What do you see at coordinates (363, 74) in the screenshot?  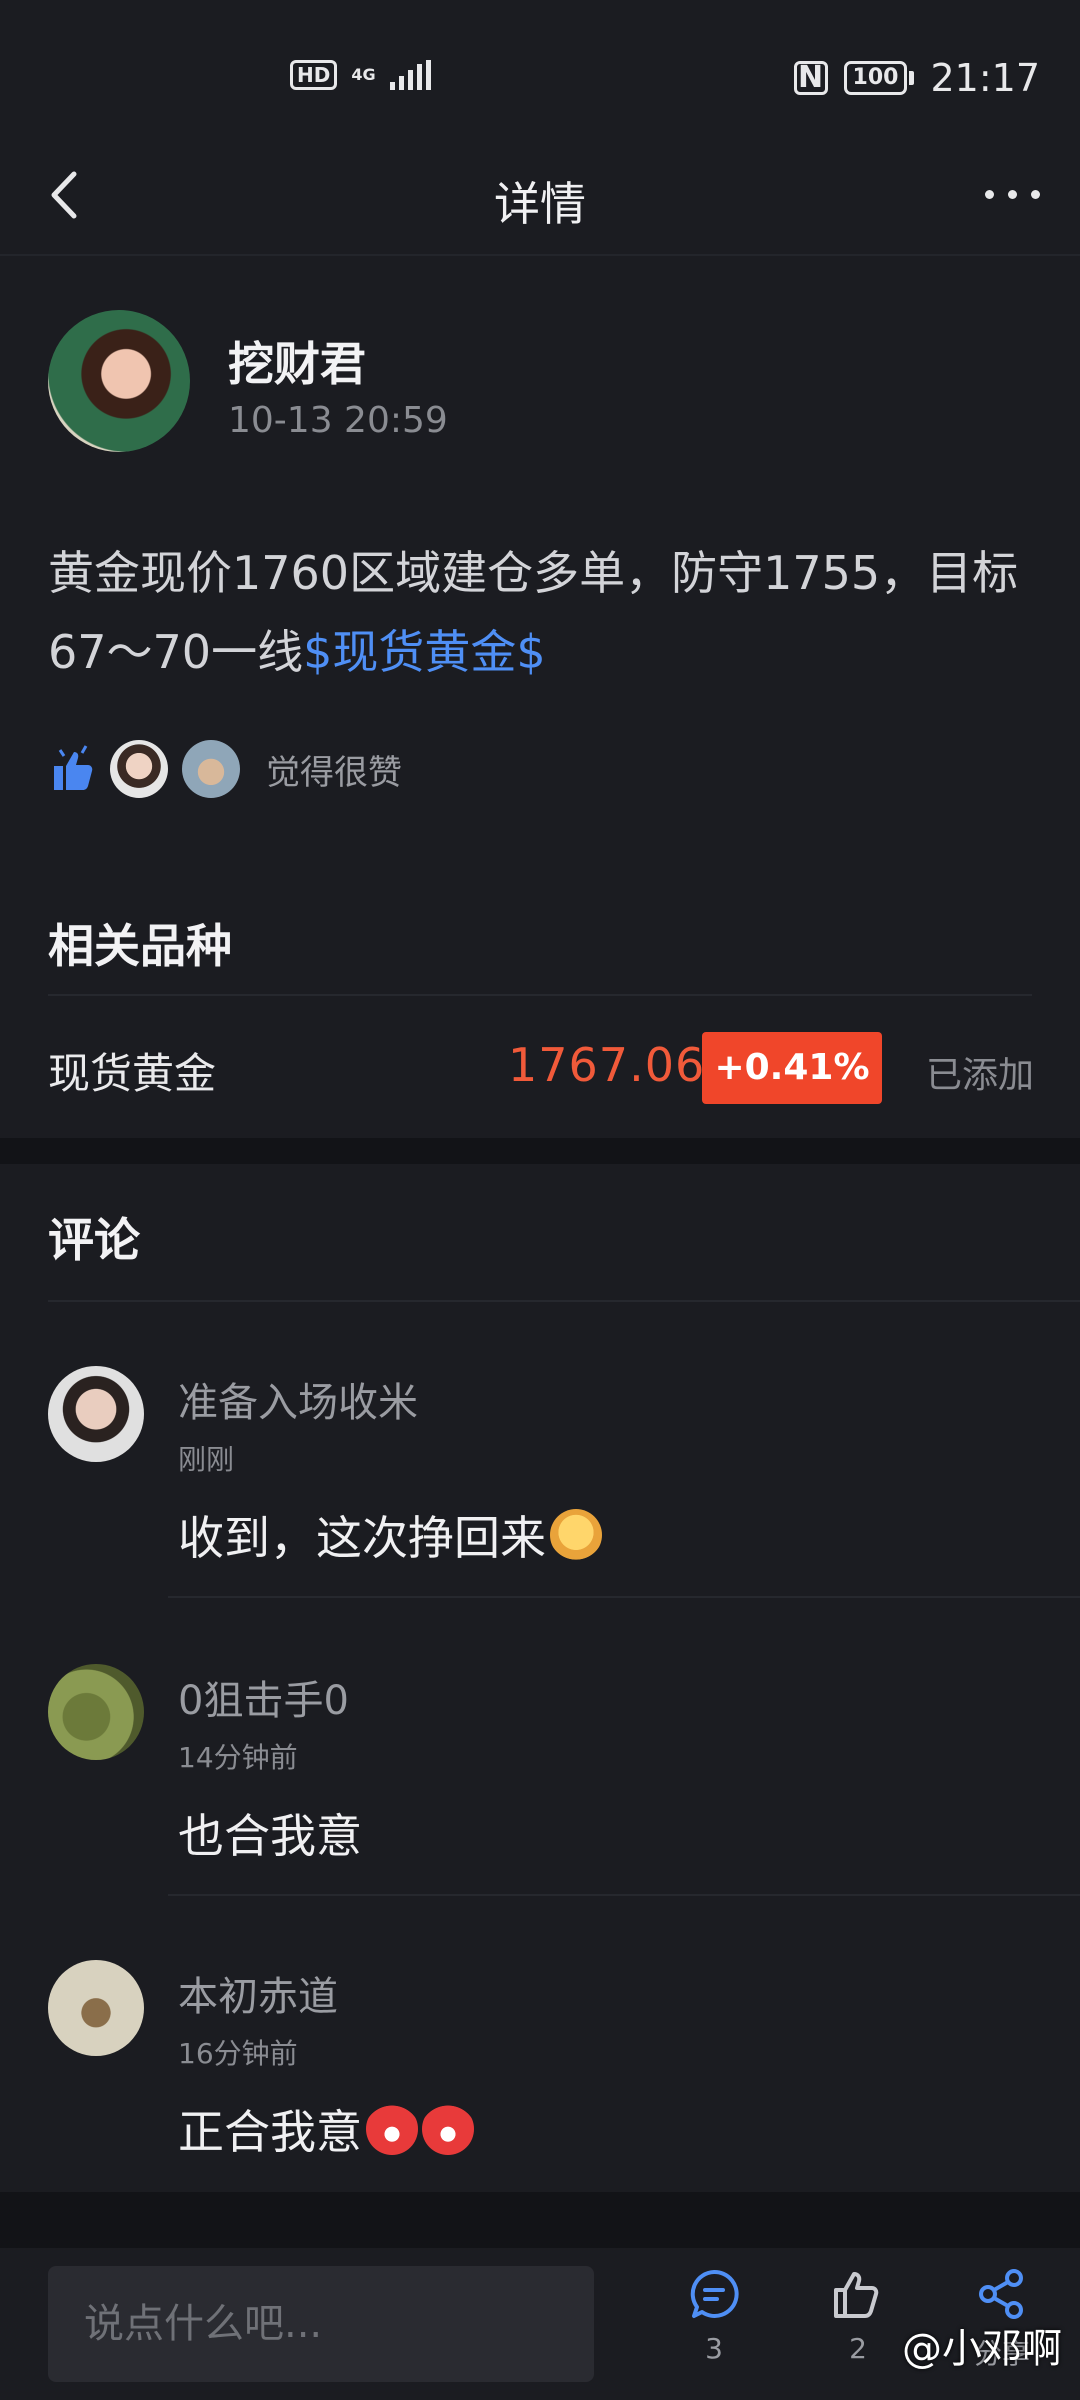 I see `network-type-label: 4G` at bounding box center [363, 74].